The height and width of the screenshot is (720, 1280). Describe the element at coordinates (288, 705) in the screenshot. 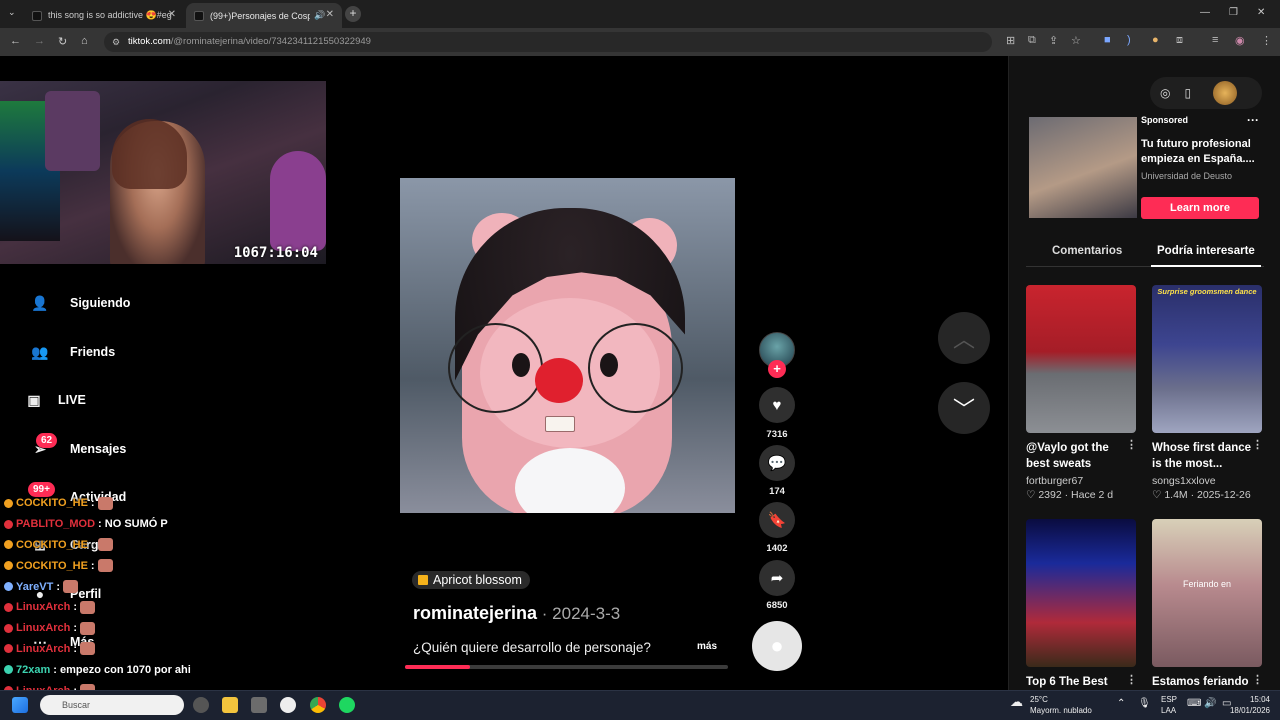

I see `overwatch-icon` at that location.